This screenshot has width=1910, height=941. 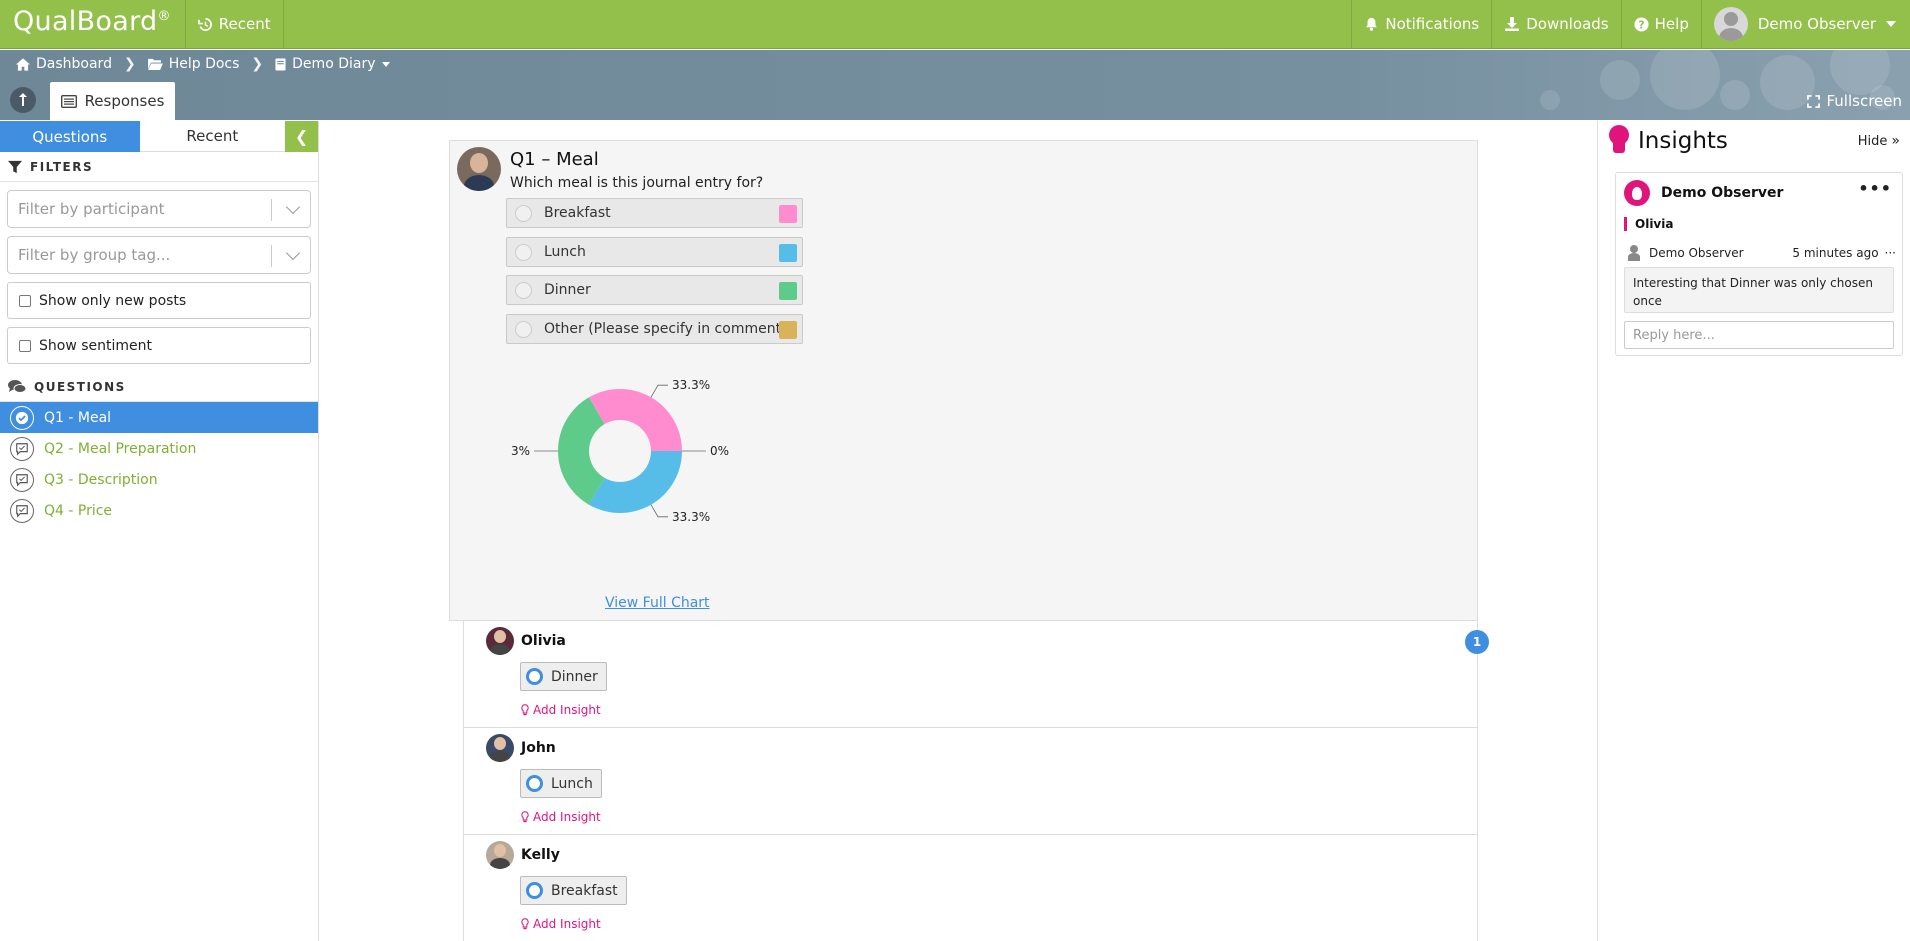 What do you see at coordinates (635, 482) in the screenshot?
I see `donut-slice-lunch` at bounding box center [635, 482].